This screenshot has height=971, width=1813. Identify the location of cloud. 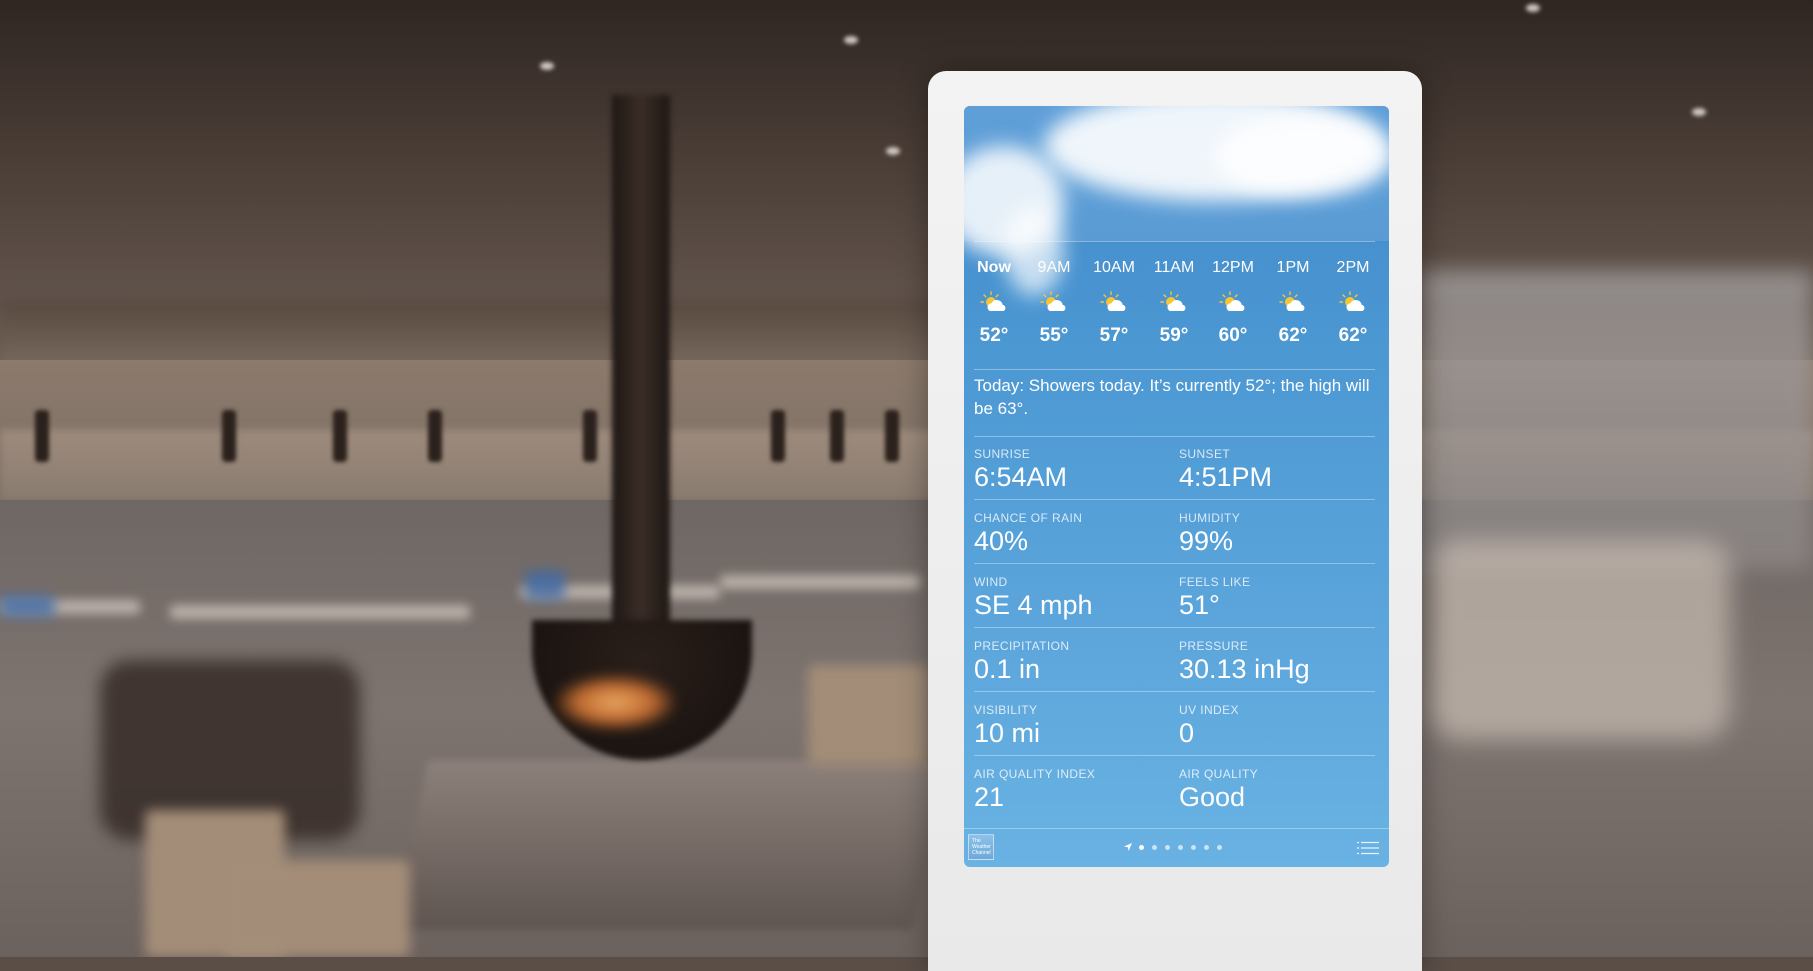
(1301, 156).